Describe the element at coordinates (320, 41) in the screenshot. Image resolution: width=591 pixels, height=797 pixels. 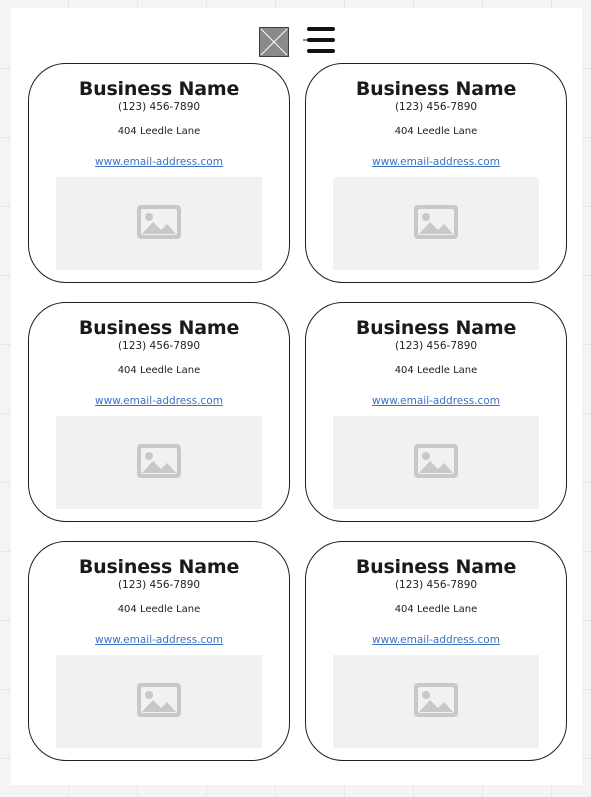
I see `hamburger-menu-icon` at that location.